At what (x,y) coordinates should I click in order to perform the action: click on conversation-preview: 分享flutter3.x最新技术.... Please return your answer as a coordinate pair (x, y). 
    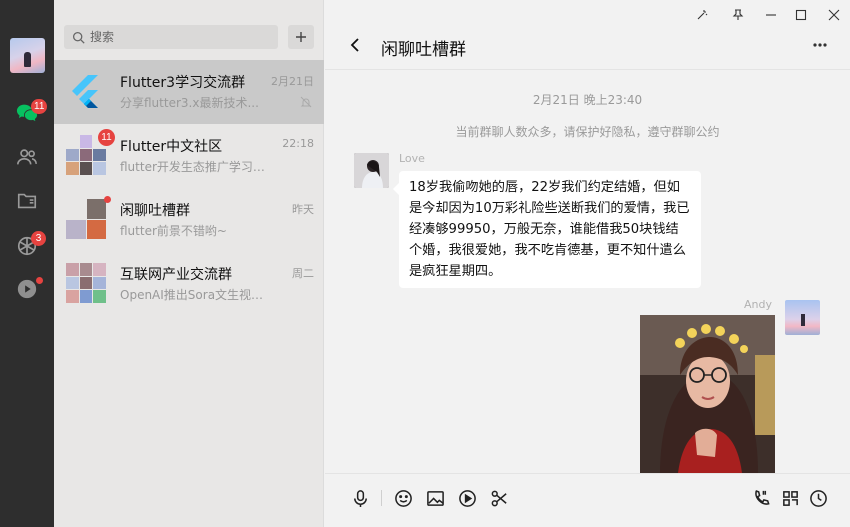
    Looking at the image, I should click on (189, 103).